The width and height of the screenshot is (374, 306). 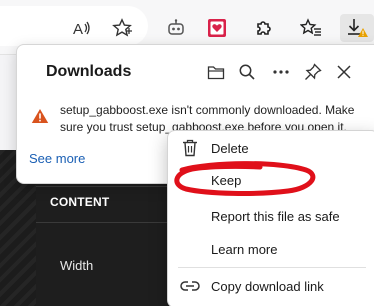 What do you see at coordinates (244, 249) in the screenshot?
I see `menu-item-label: Learn more` at bounding box center [244, 249].